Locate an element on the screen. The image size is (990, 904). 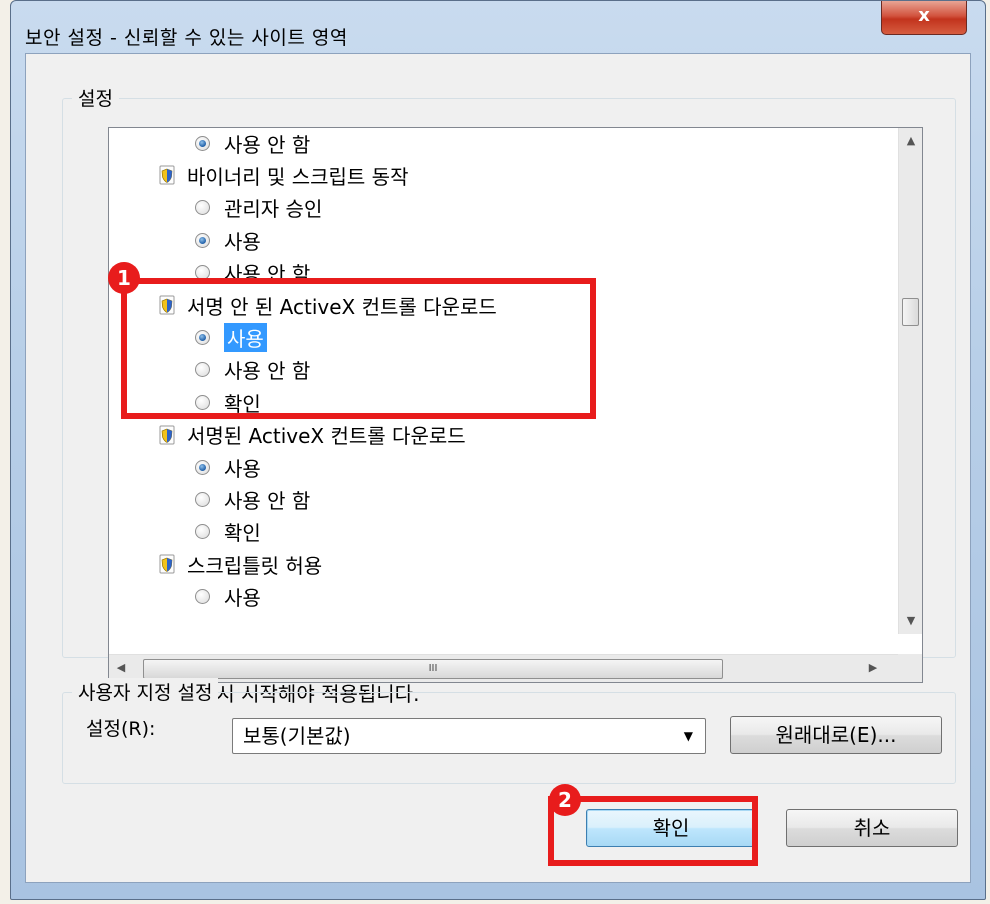
scroll-up-arrow-icon: ▲ is located at coordinates (910, 141).